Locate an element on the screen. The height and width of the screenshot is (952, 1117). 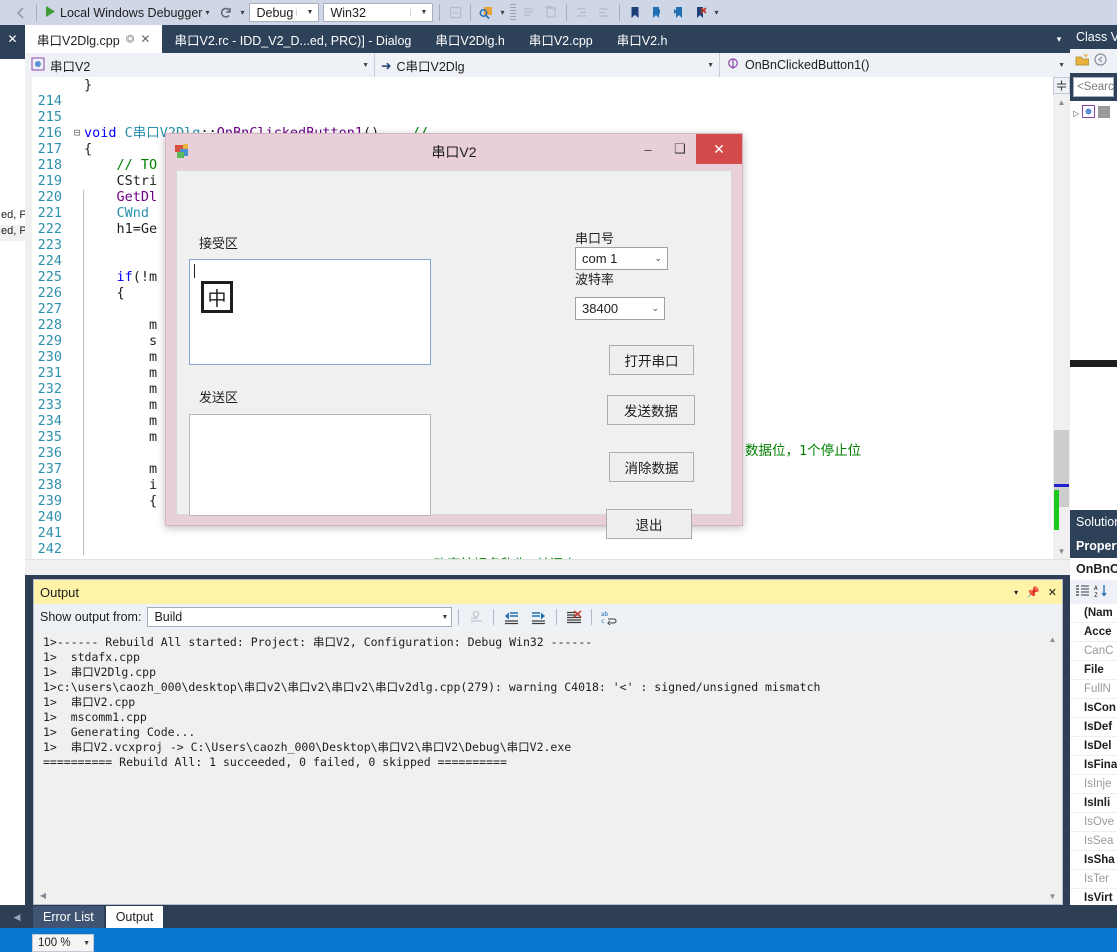
property-row: IsInli is located at coordinates (1093, 803).